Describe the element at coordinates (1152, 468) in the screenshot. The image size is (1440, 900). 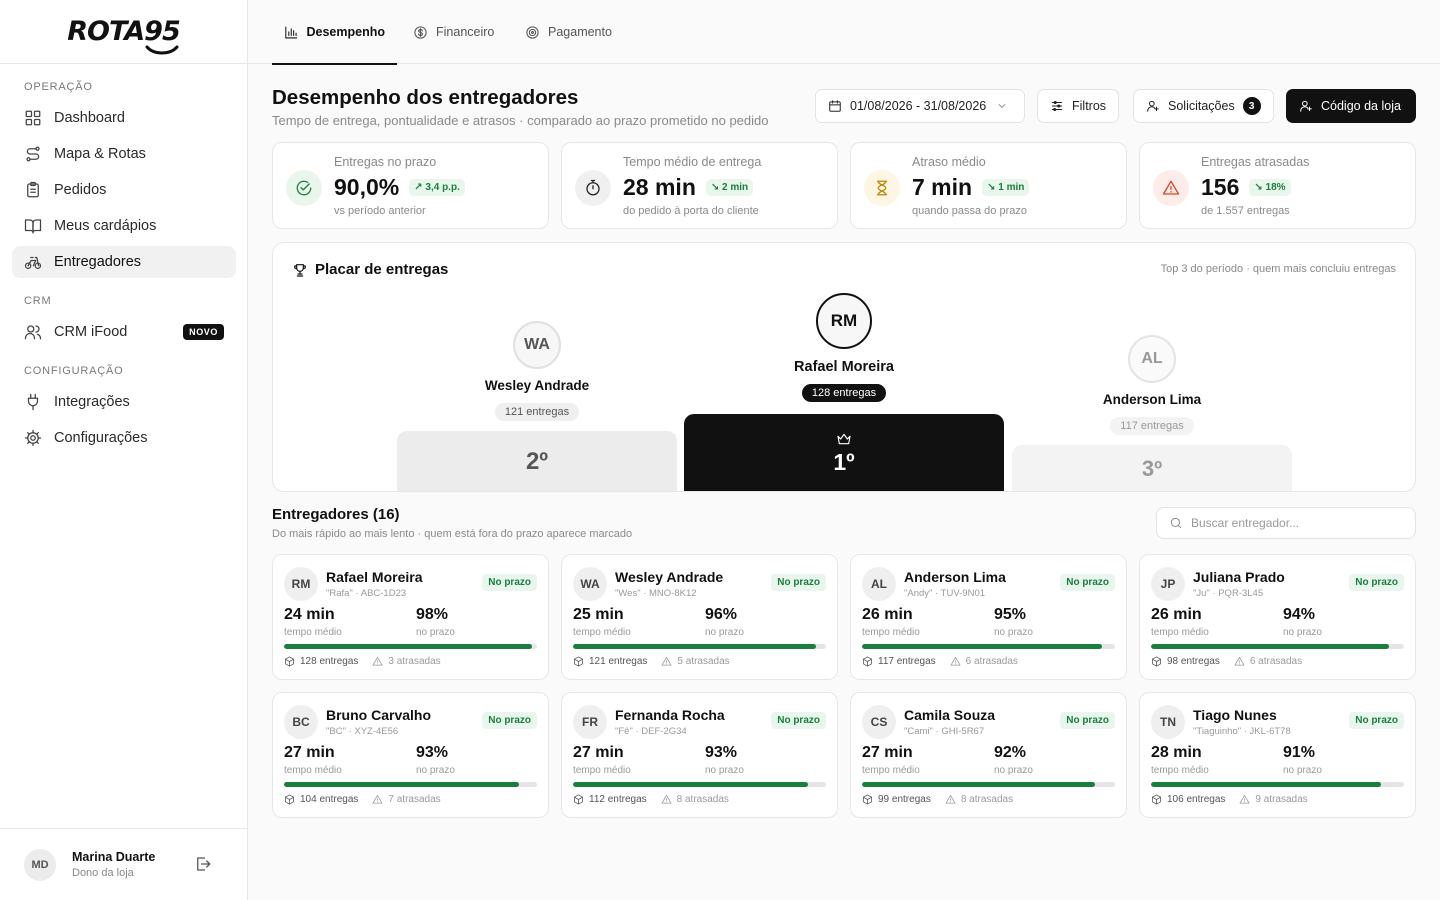
I see `podium-place: 3º` at that location.